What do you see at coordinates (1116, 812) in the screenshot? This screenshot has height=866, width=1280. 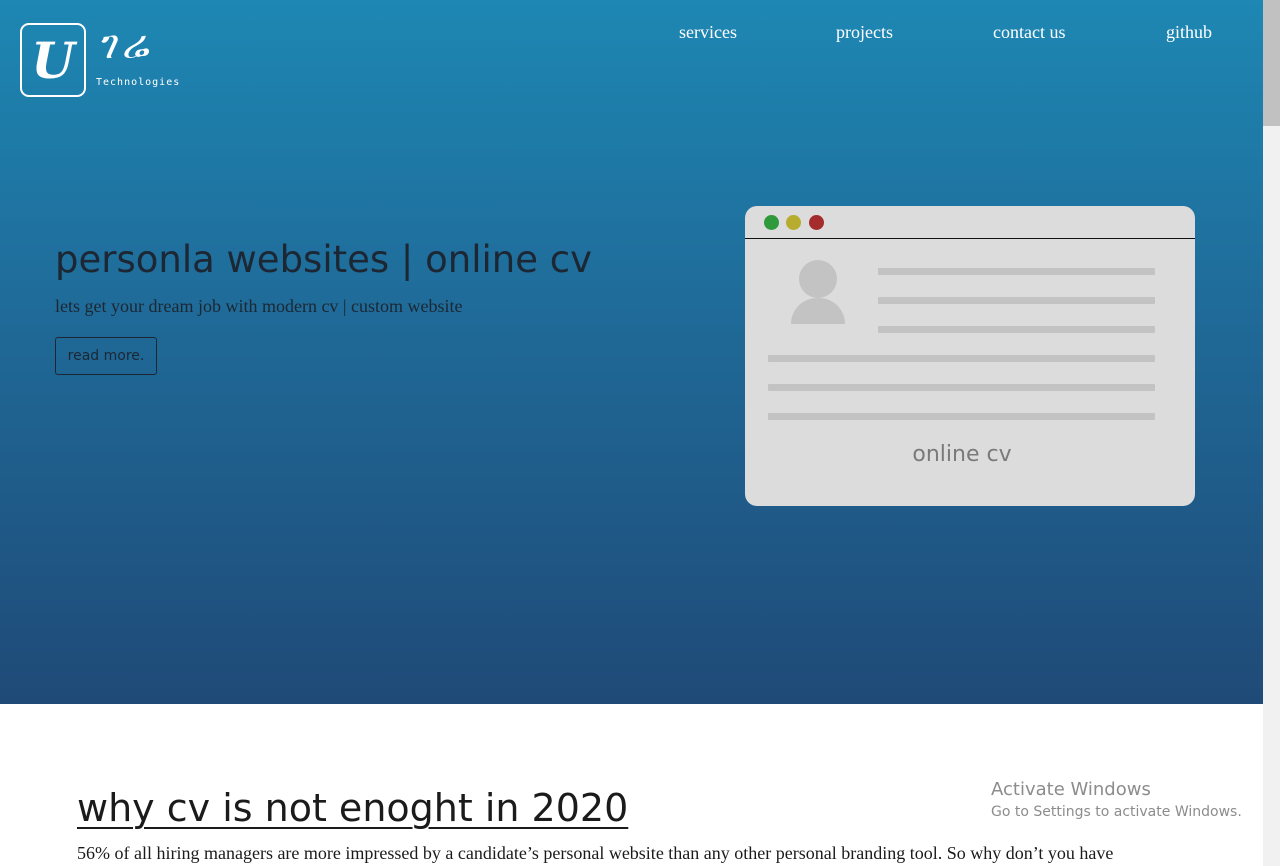 I see `activate-windows-subtitle: Go to Settings to activate Windows.` at bounding box center [1116, 812].